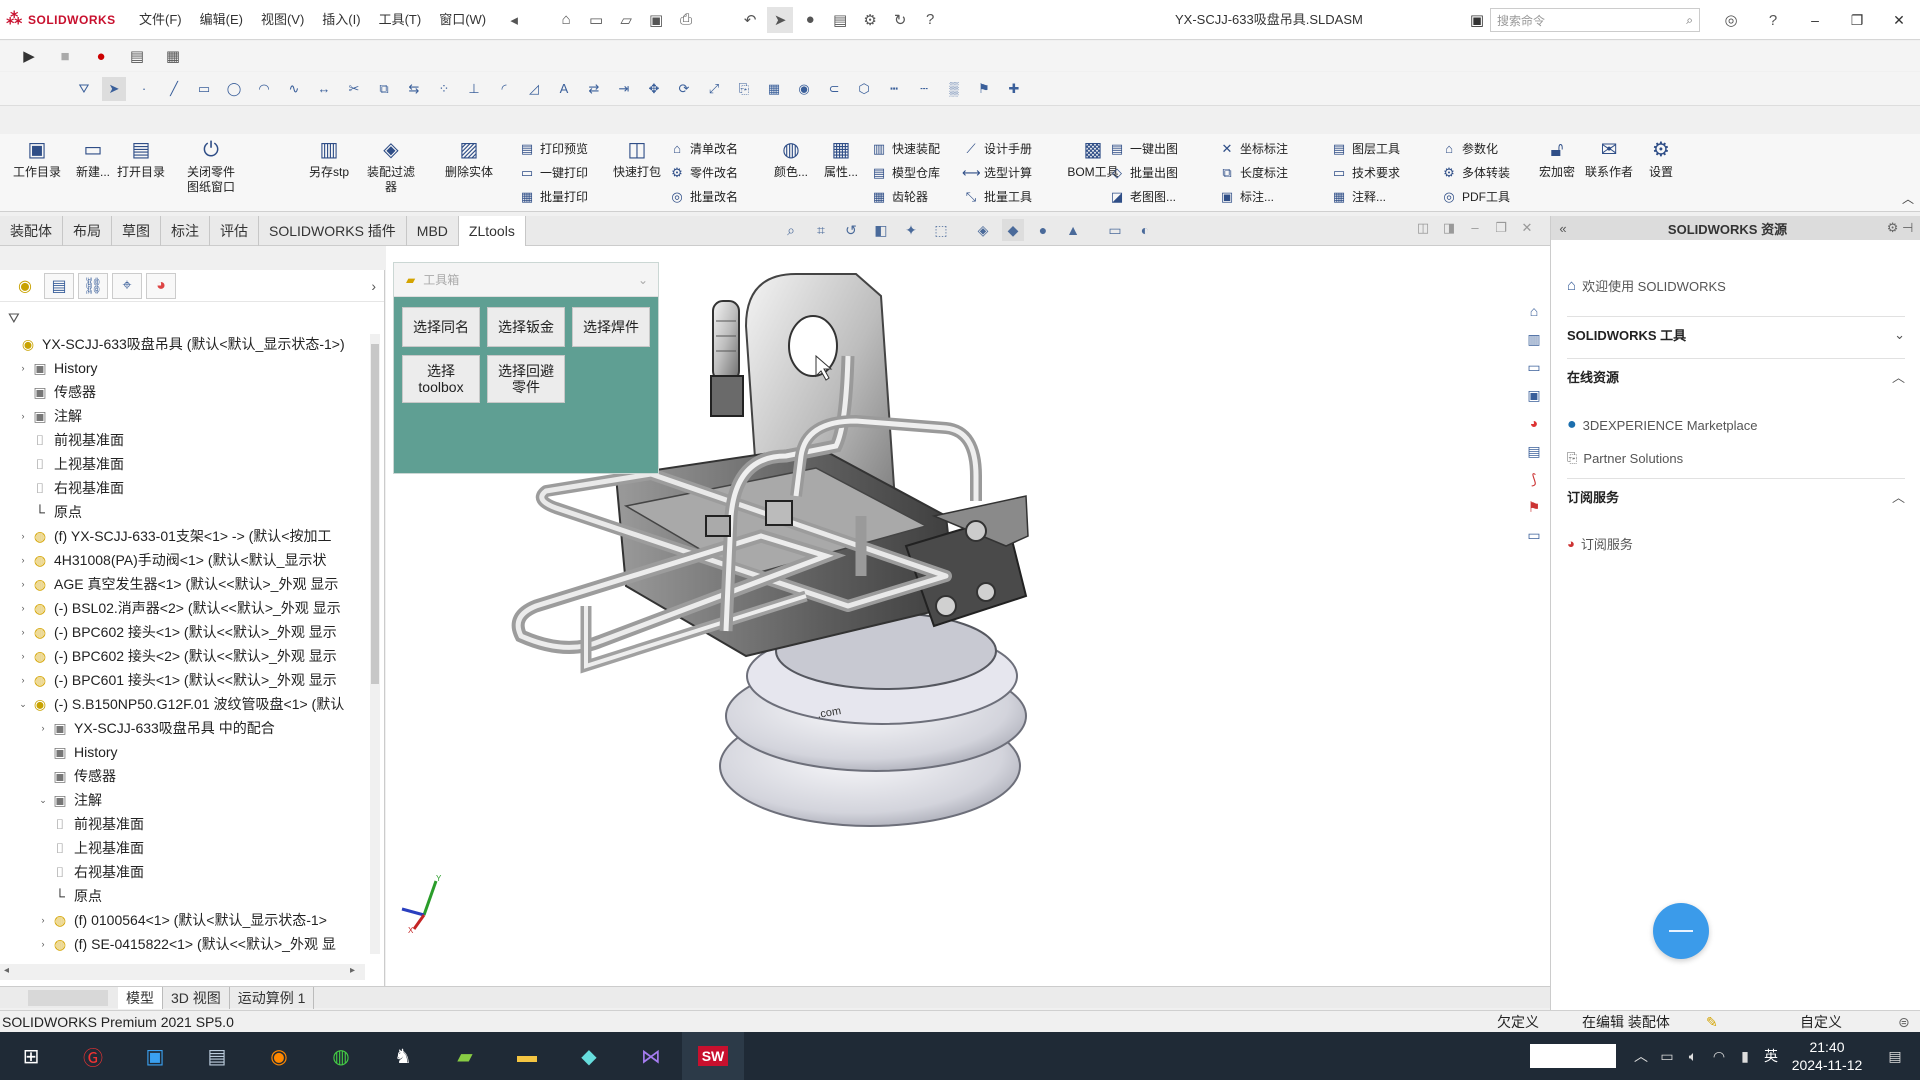 The height and width of the screenshot is (1080, 1920). I want to click on polygon-icon: ⬡, so click(864, 89).